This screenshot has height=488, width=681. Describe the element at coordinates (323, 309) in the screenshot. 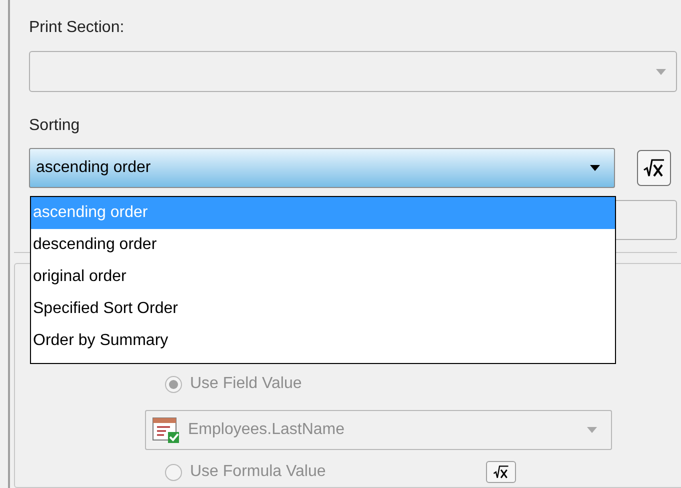

I see `dropdown-option: Specified Sort Order` at that location.